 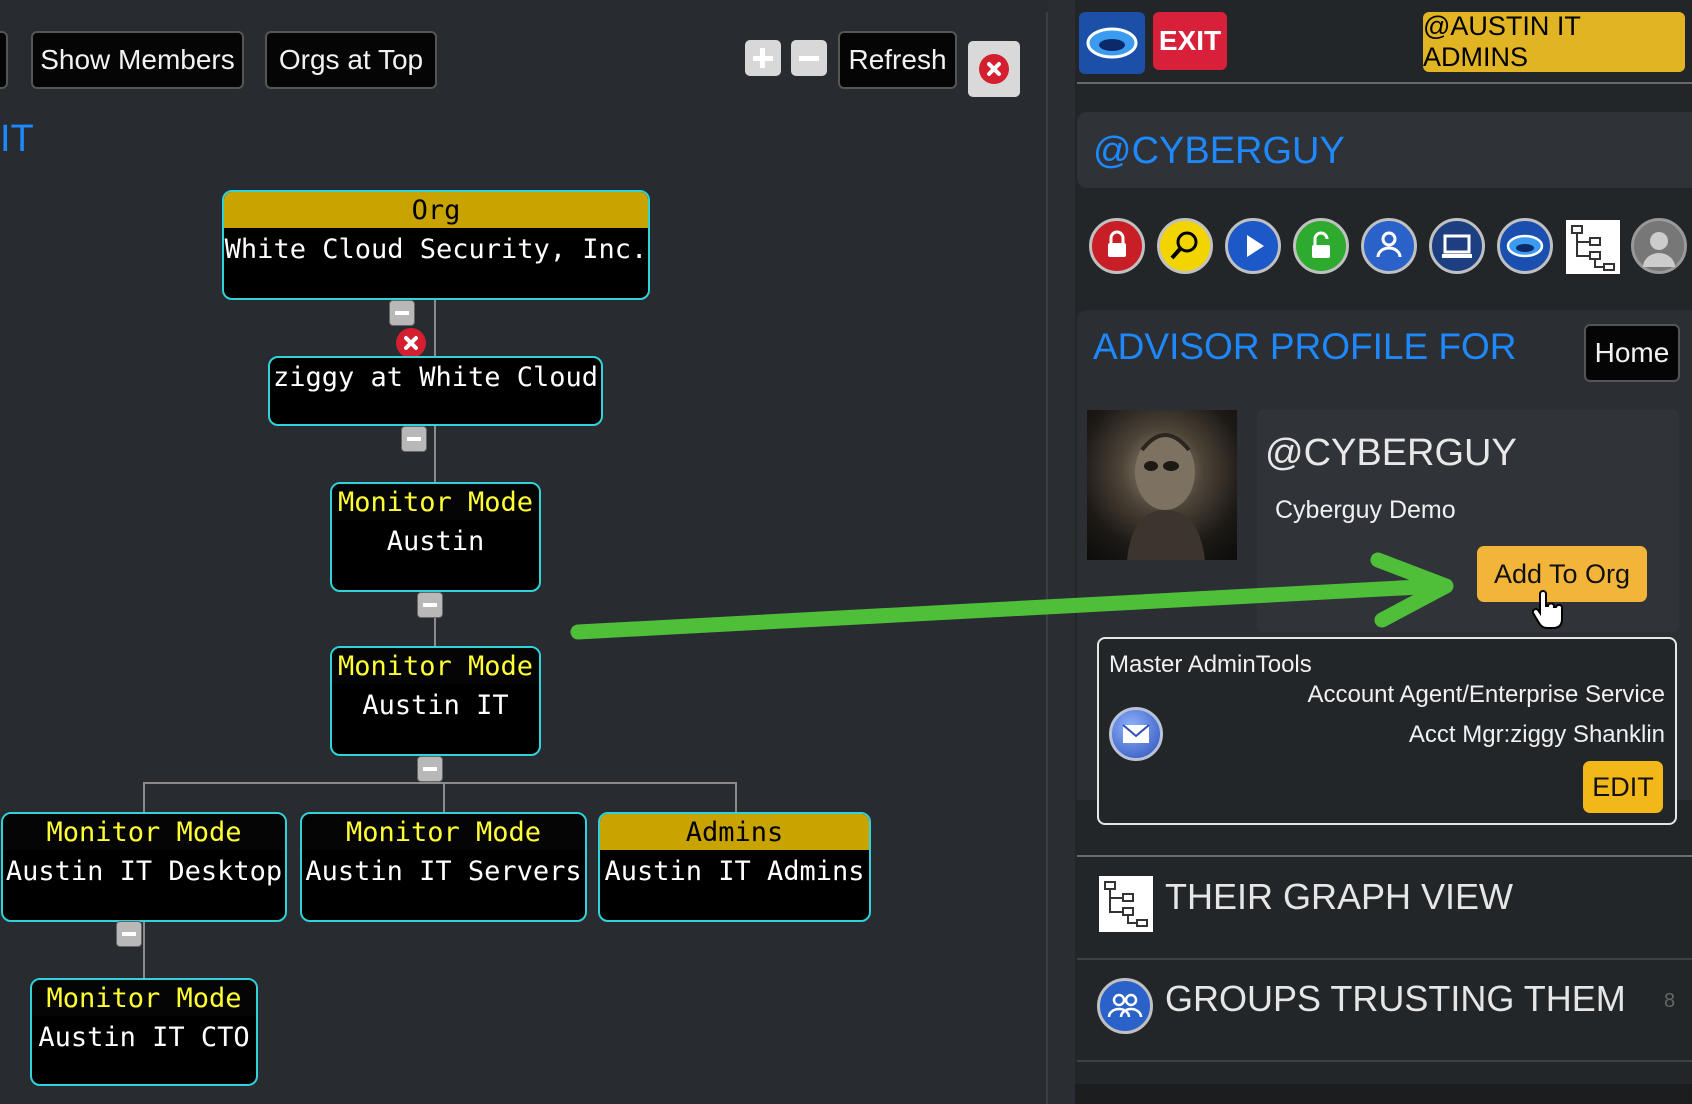 What do you see at coordinates (1012, 596) in the screenshot?
I see `annotation-arrow` at bounding box center [1012, 596].